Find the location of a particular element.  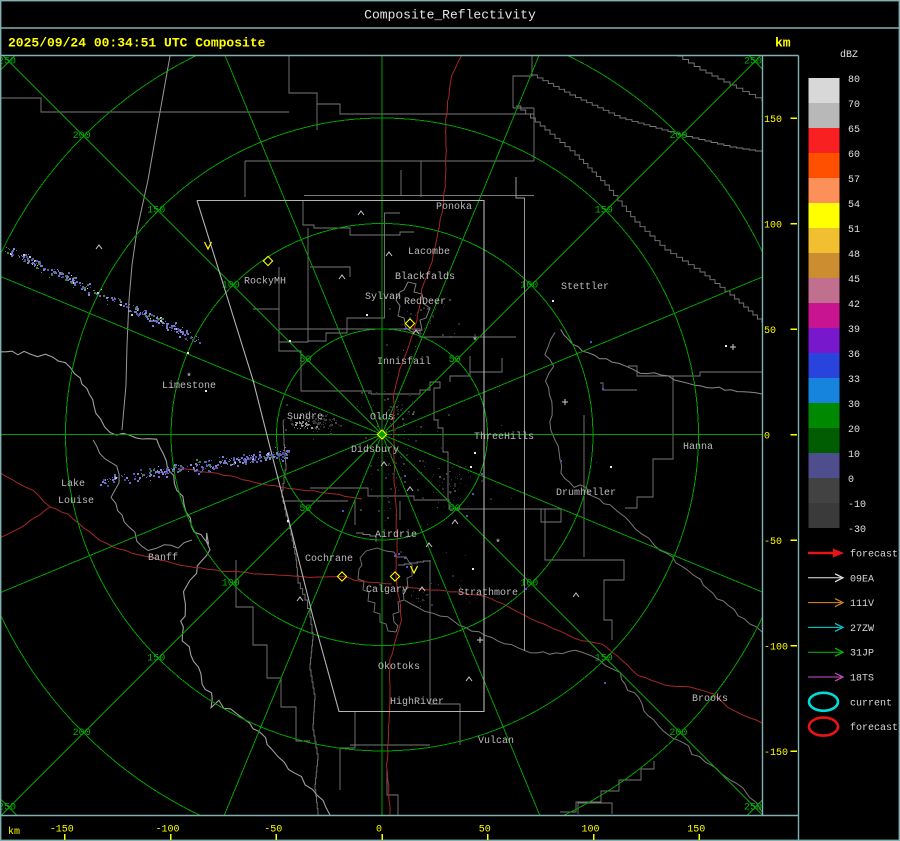

svg-text: 33 is located at coordinates (854, 380).